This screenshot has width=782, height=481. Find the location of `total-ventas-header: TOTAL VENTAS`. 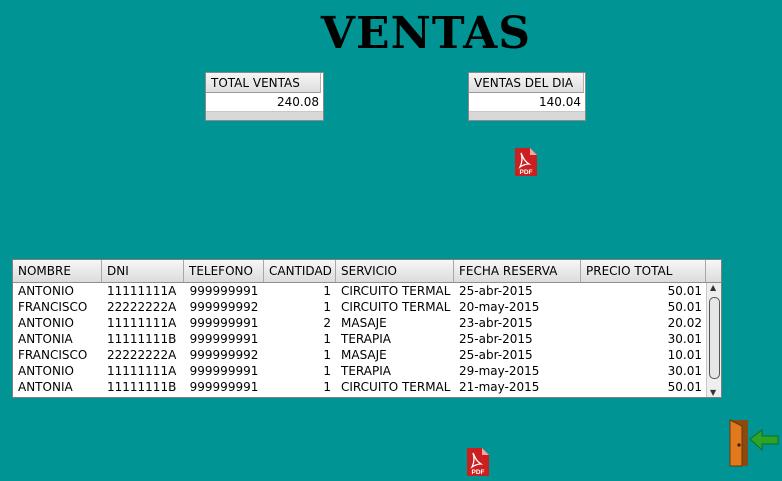

total-ventas-header: TOTAL VENTAS is located at coordinates (263, 83).